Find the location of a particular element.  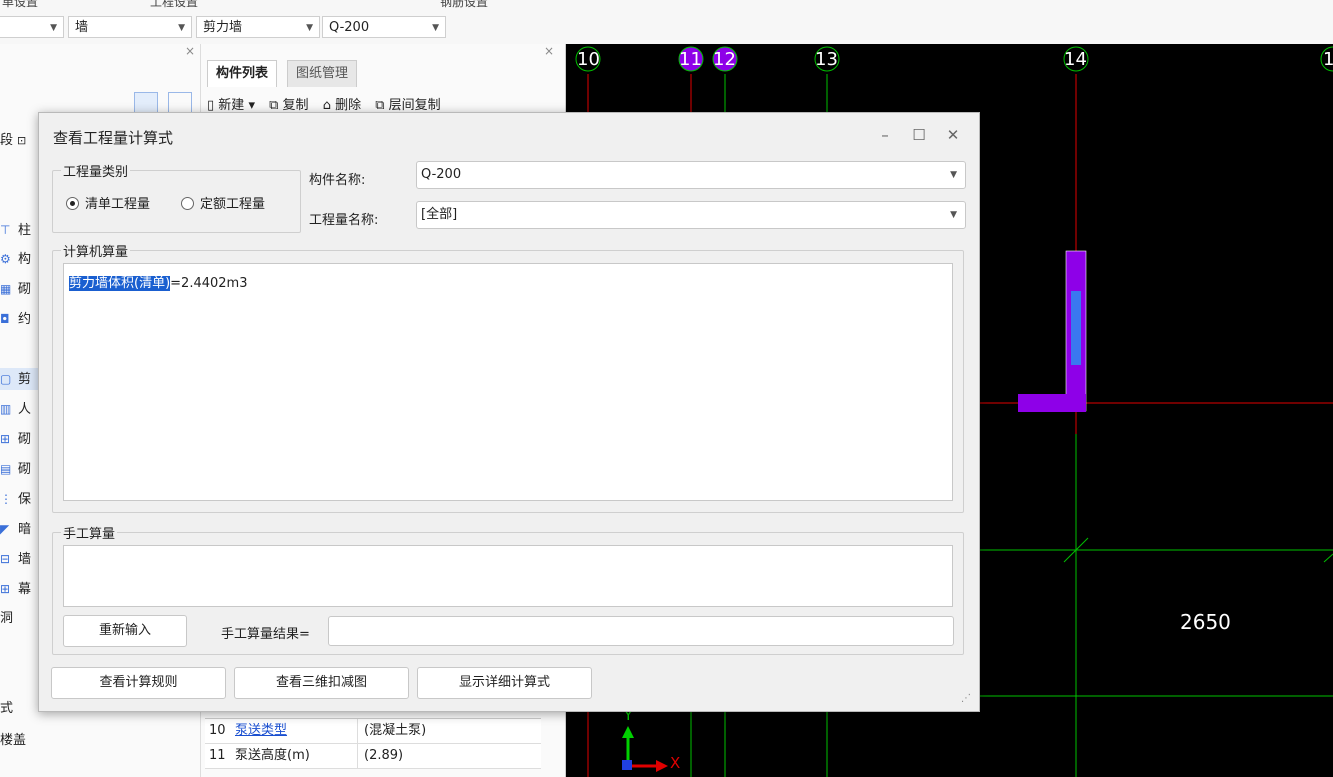

property-value: (混凝土泵) is located at coordinates (391, 731).